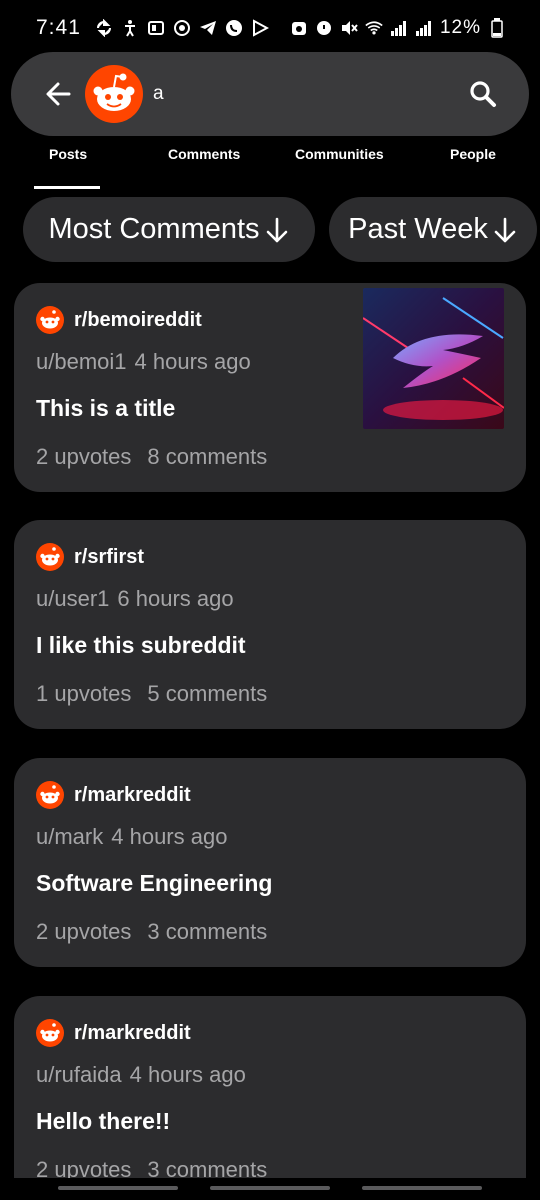  Describe the element at coordinates (138, 320) in the screenshot. I see `post-subreddit: r/bemoireddit` at that location.